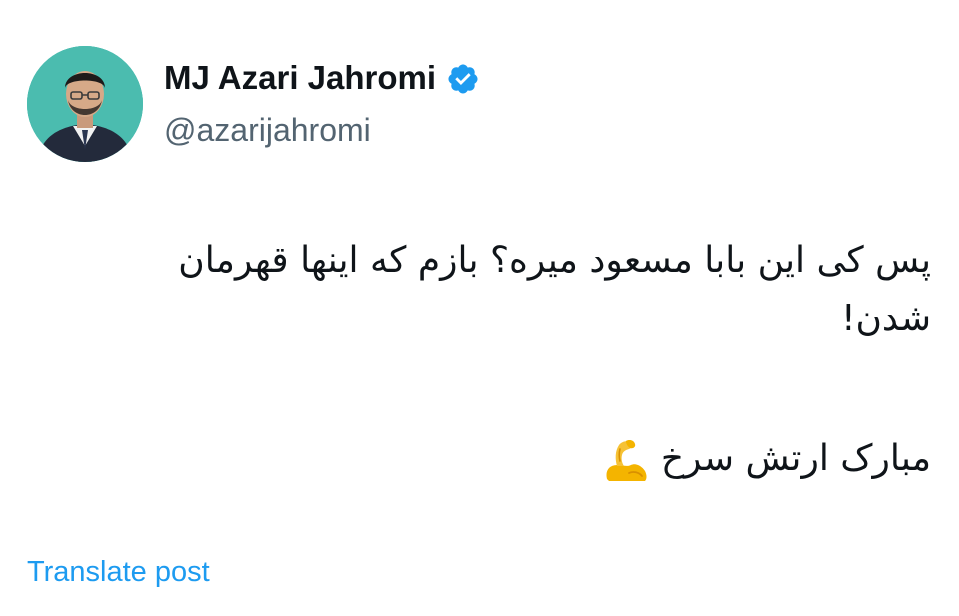  What do you see at coordinates (267, 130) in the screenshot?
I see `author-handle: @azarijahromi` at bounding box center [267, 130].